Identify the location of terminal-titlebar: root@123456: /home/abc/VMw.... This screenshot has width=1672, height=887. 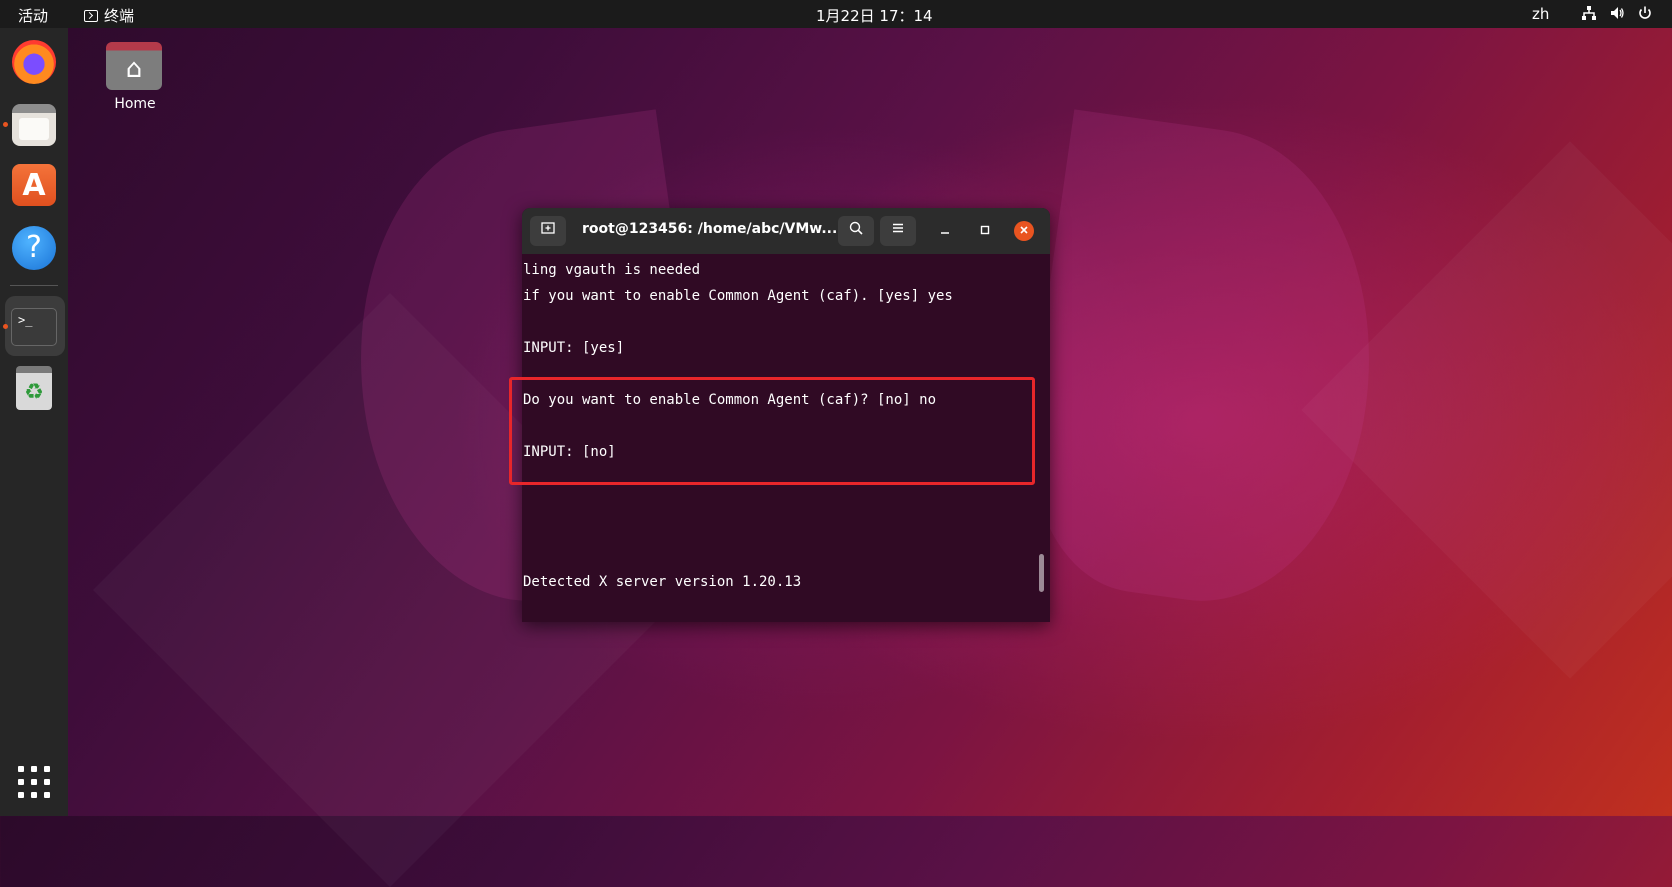
(786, 231).